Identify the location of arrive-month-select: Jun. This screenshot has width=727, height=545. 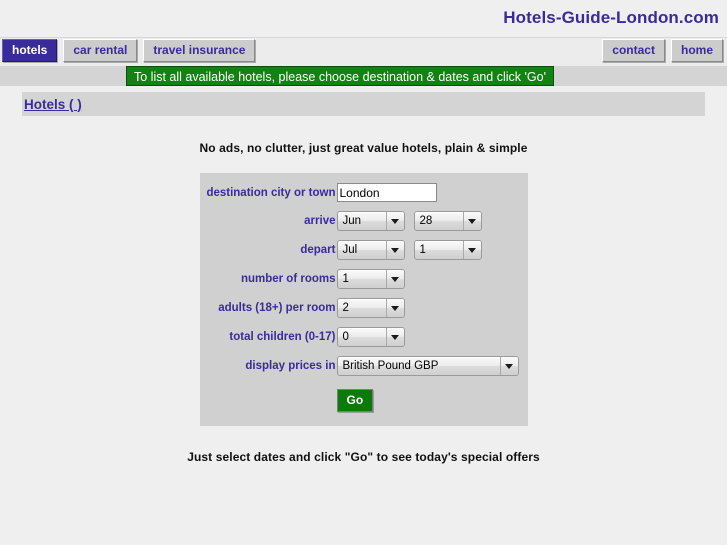
(370, 221).